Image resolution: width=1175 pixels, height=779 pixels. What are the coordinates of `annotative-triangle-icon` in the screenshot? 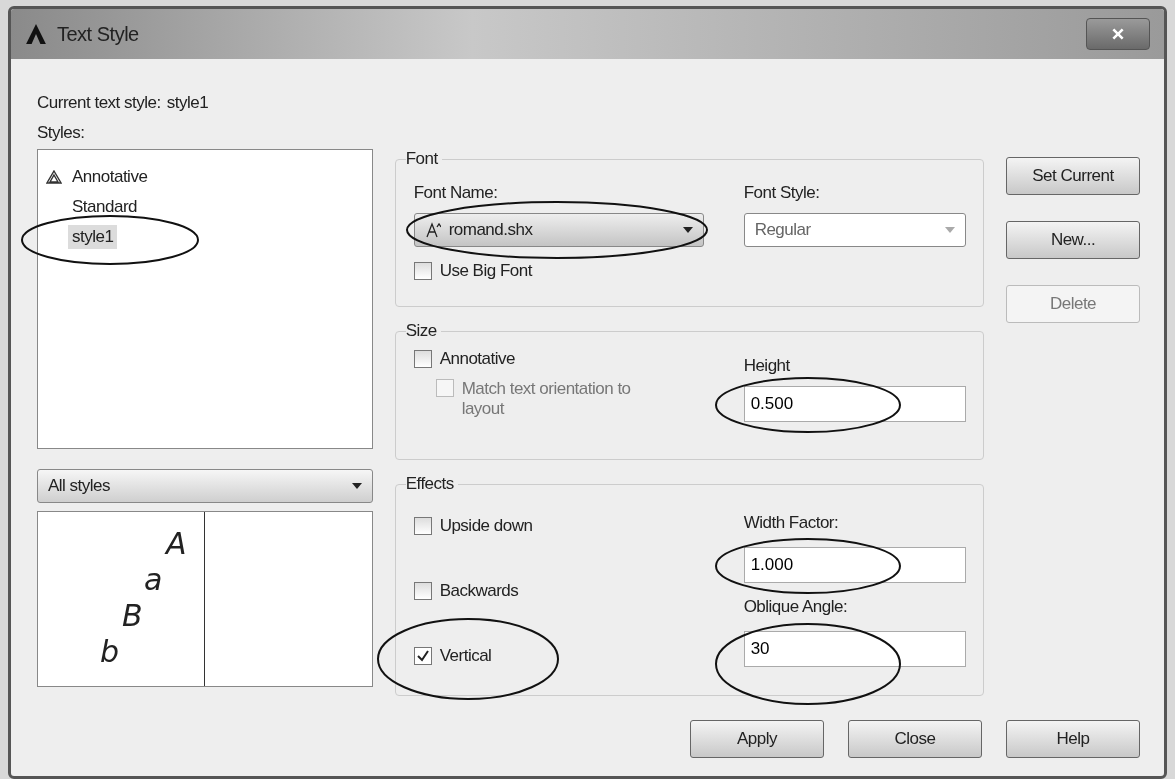 It's located at (54, 177).